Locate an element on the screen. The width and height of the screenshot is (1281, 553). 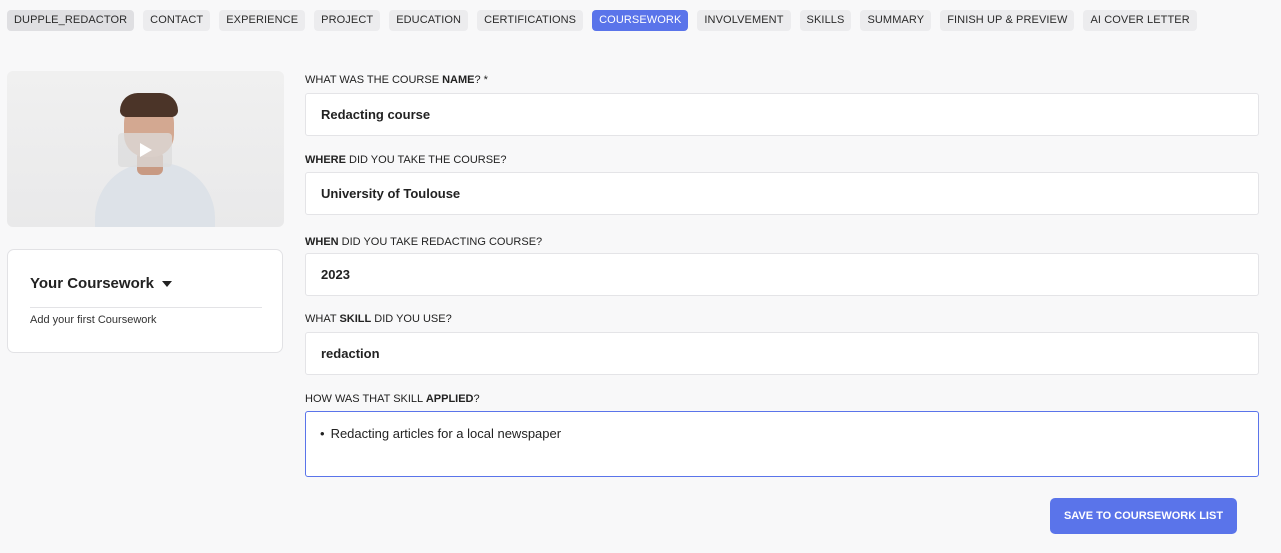
tab-ai-cover-letter: AI COVER LETTER is located at coordinates (1140, 20).